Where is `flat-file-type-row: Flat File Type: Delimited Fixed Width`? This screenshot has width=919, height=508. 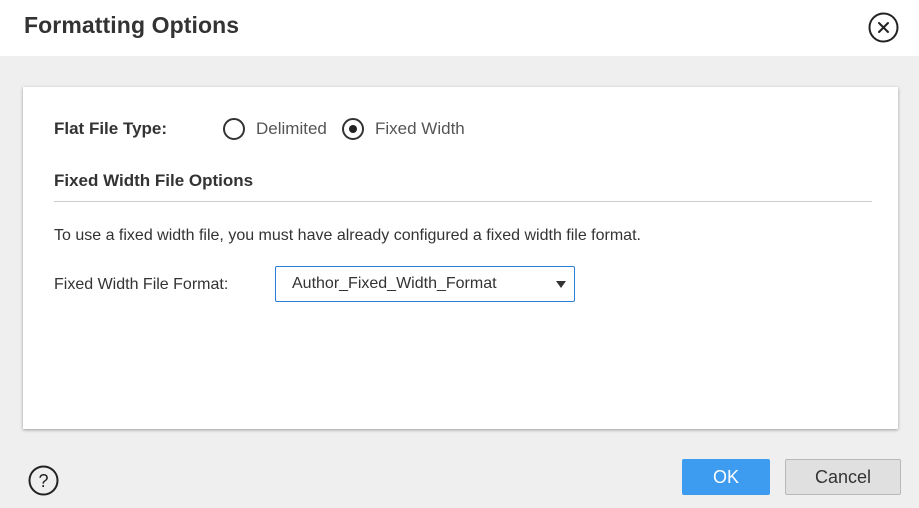
flat-file-type-row: Flat File Type: Delimited Fixed Width is located at coordinates (454, 129).